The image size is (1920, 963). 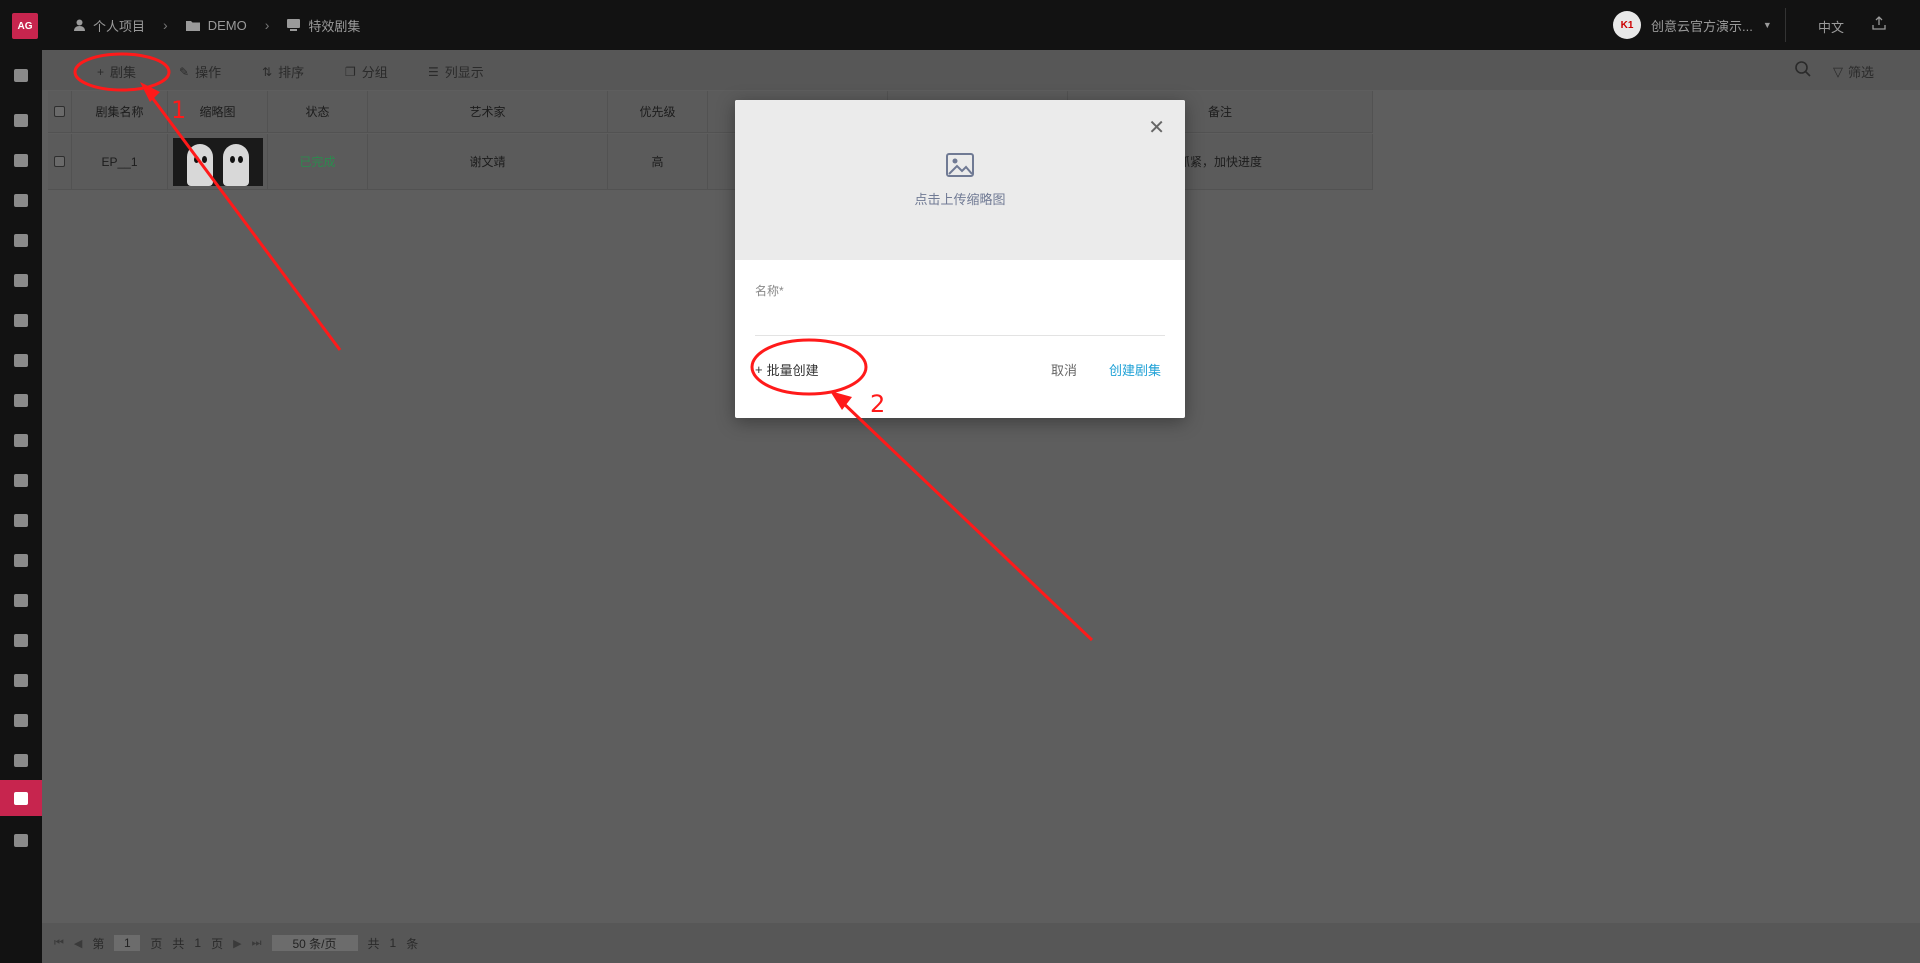 I want to click on breadcrumb-label: 个人项目, so click(x=119, y=26).